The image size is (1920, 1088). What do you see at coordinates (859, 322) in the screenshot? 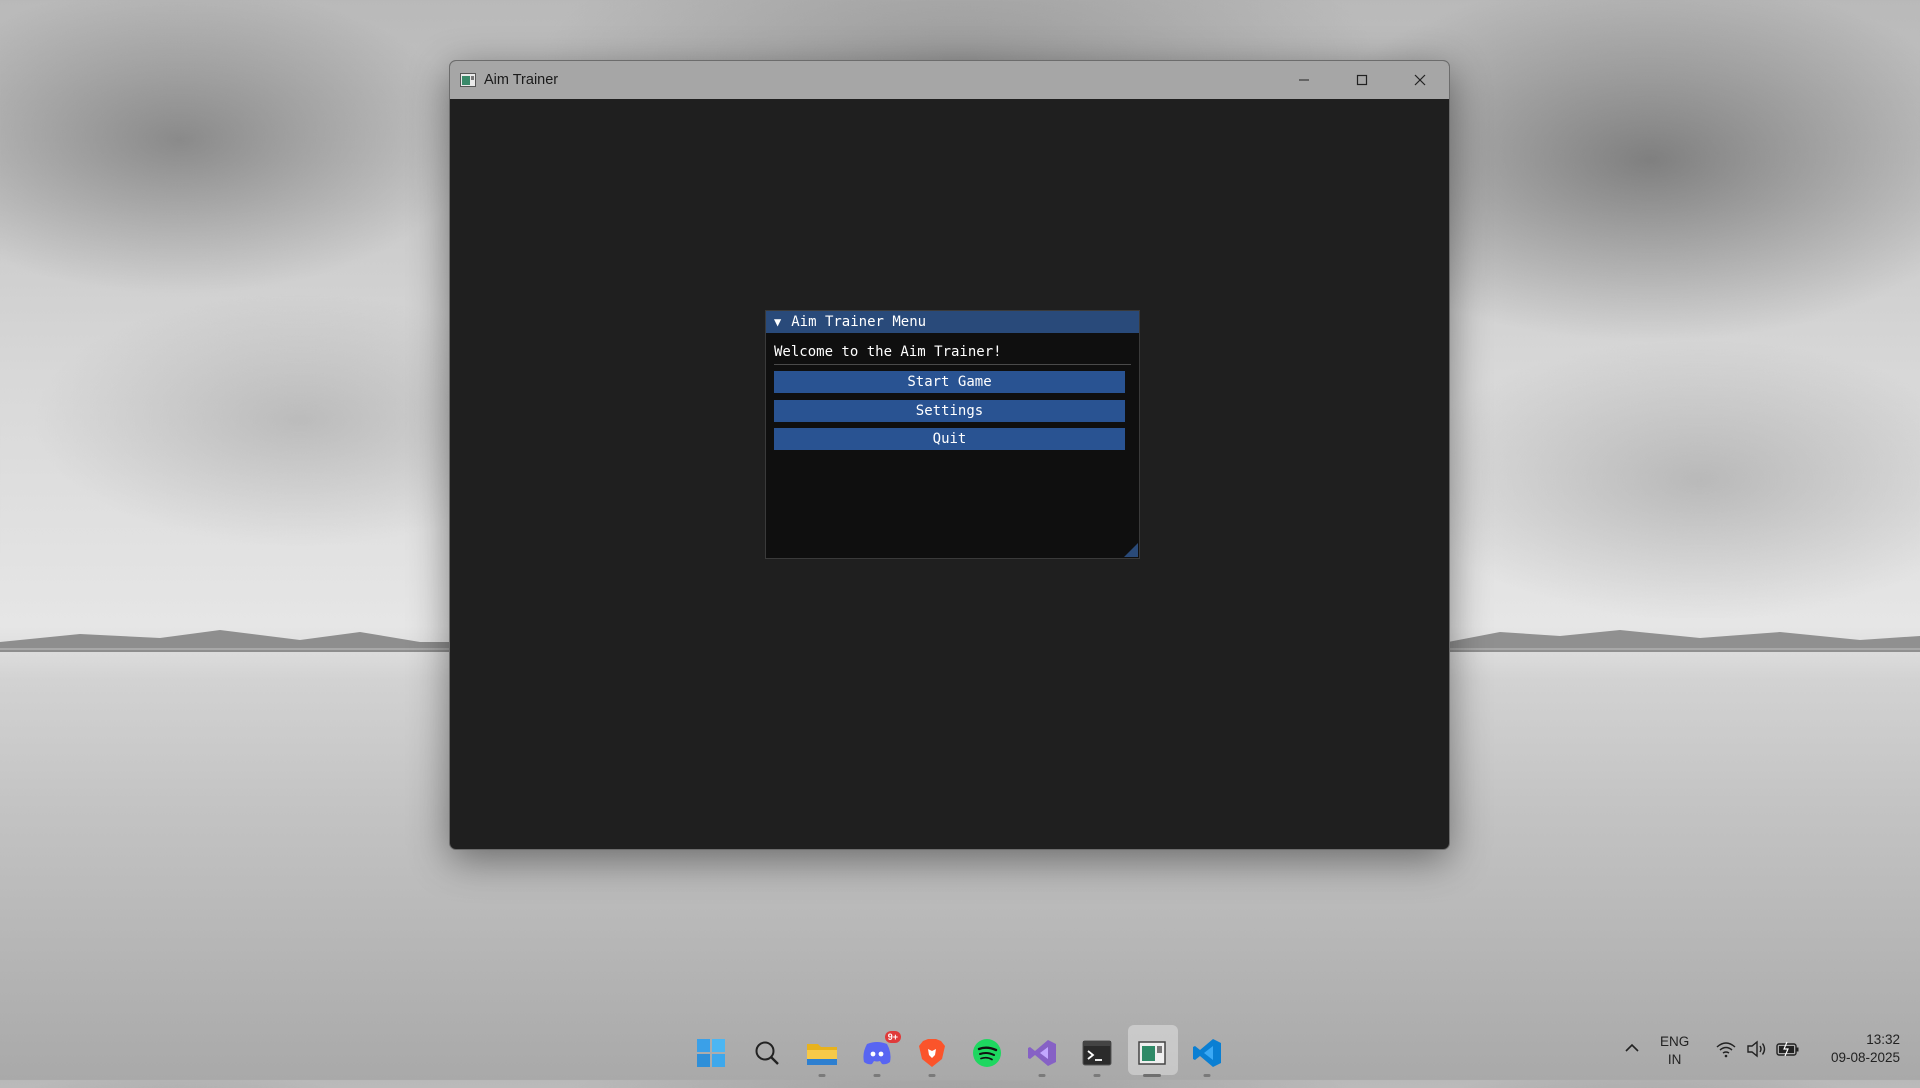
I see `menu-title: Aim Trainer Menu` at bounding box center [859, 322].